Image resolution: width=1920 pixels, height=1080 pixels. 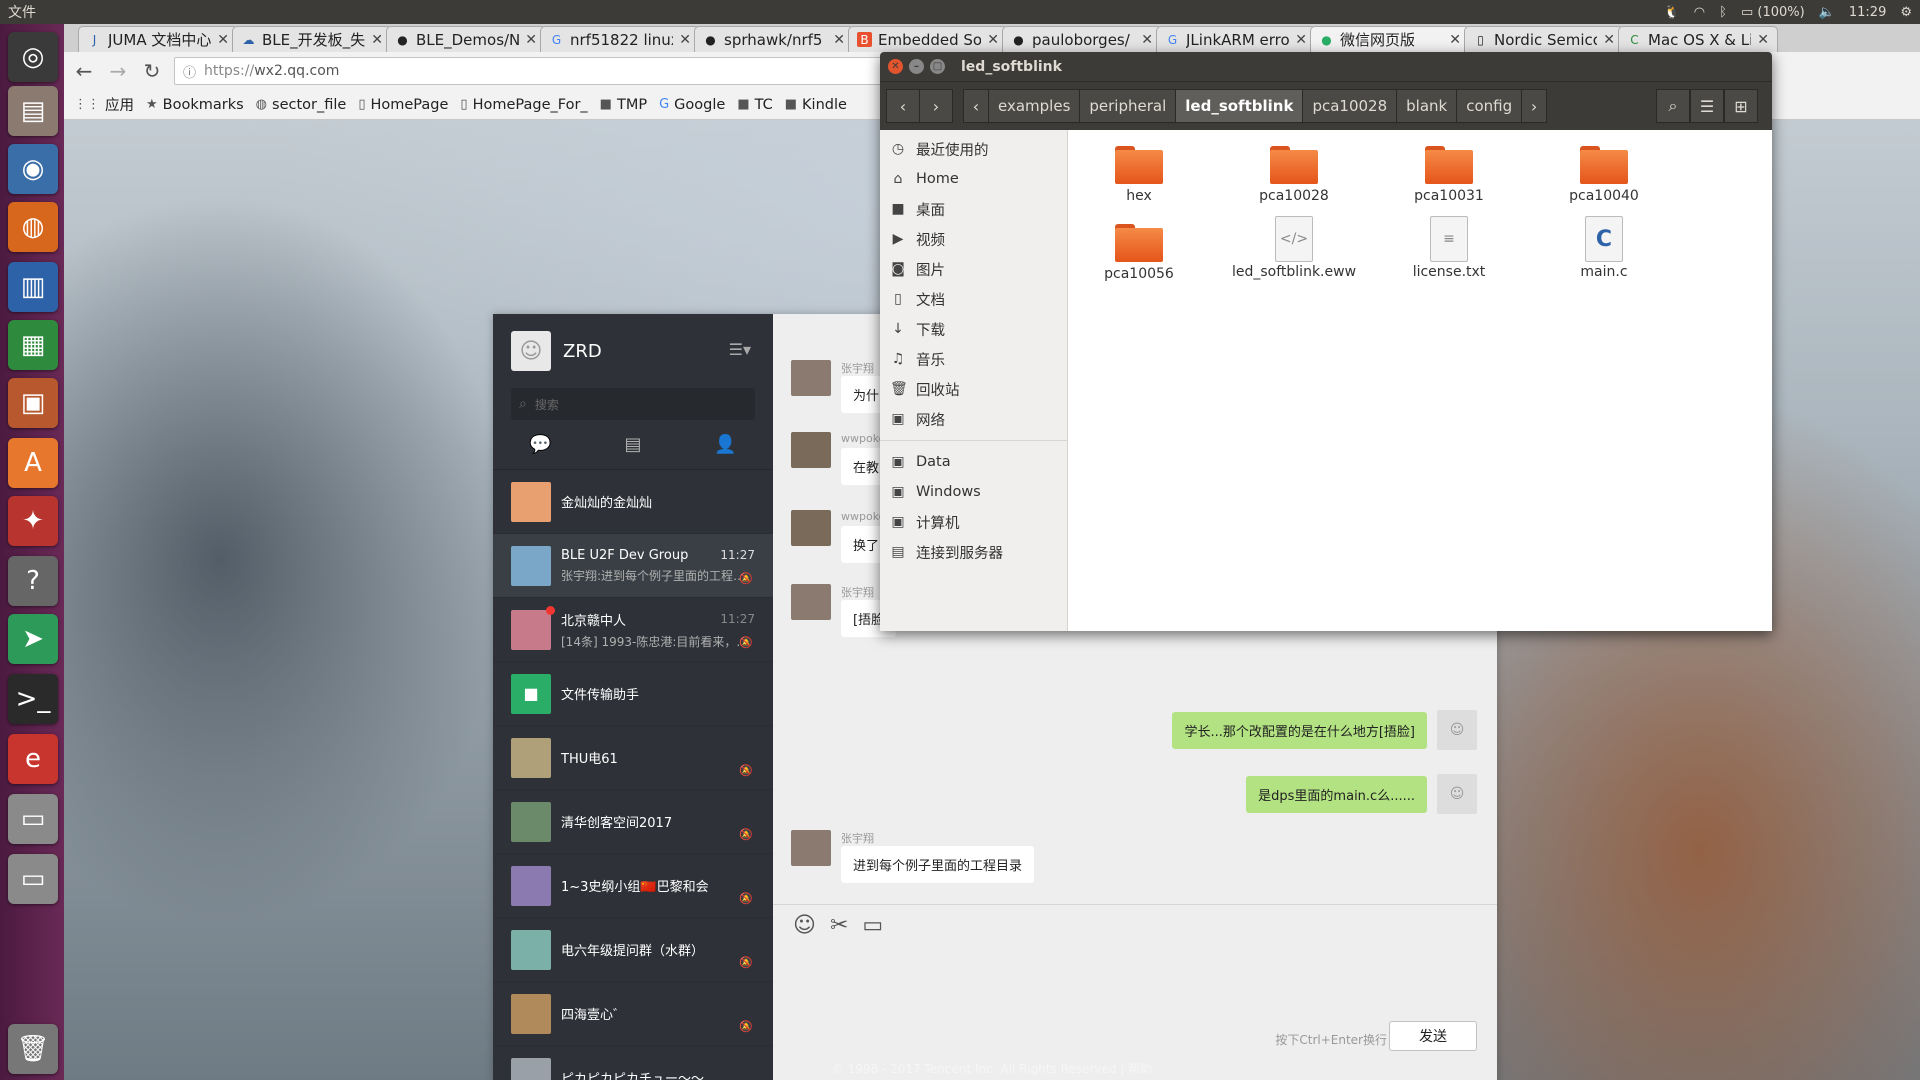 I want to click on bluetooth-icon: ᛒ, so click(x=1723, y=12).